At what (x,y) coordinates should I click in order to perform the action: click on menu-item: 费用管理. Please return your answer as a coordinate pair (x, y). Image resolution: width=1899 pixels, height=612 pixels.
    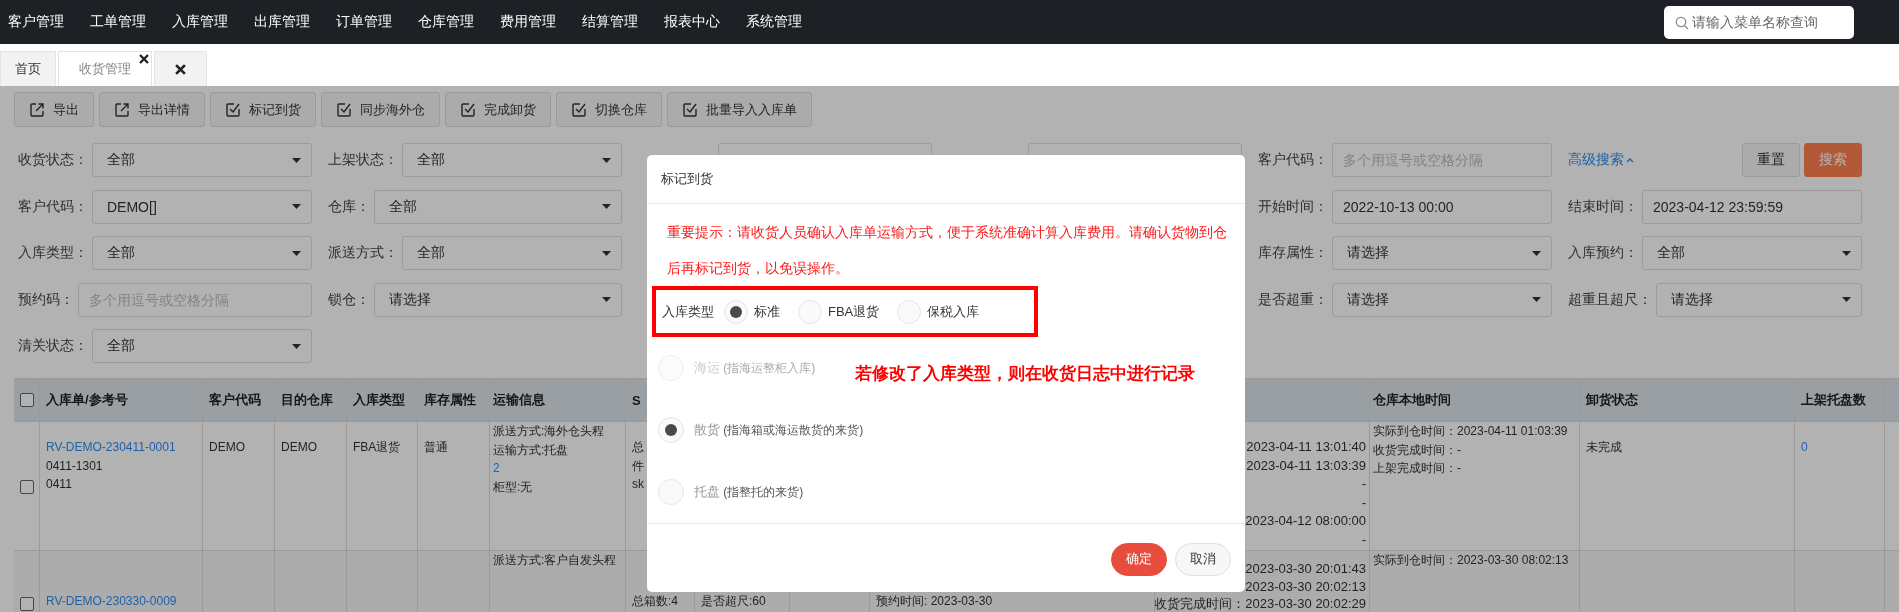
    Looking at the image, I should click on (528, 22).